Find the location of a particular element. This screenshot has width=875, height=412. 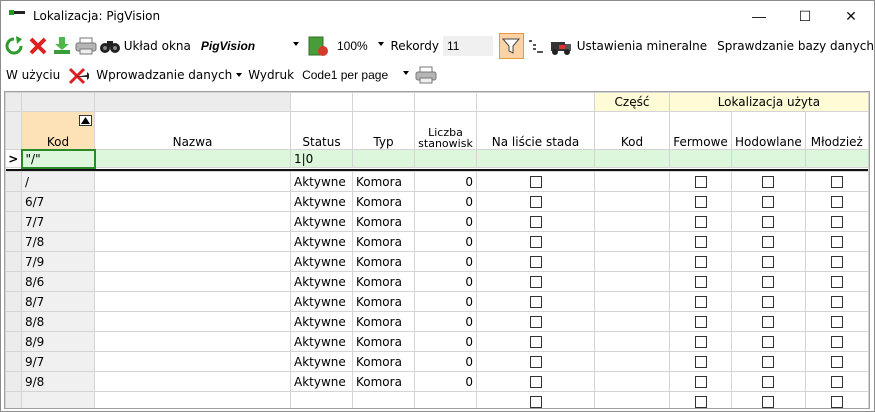

layout-settings-icon is located at coordinates (317, 46).